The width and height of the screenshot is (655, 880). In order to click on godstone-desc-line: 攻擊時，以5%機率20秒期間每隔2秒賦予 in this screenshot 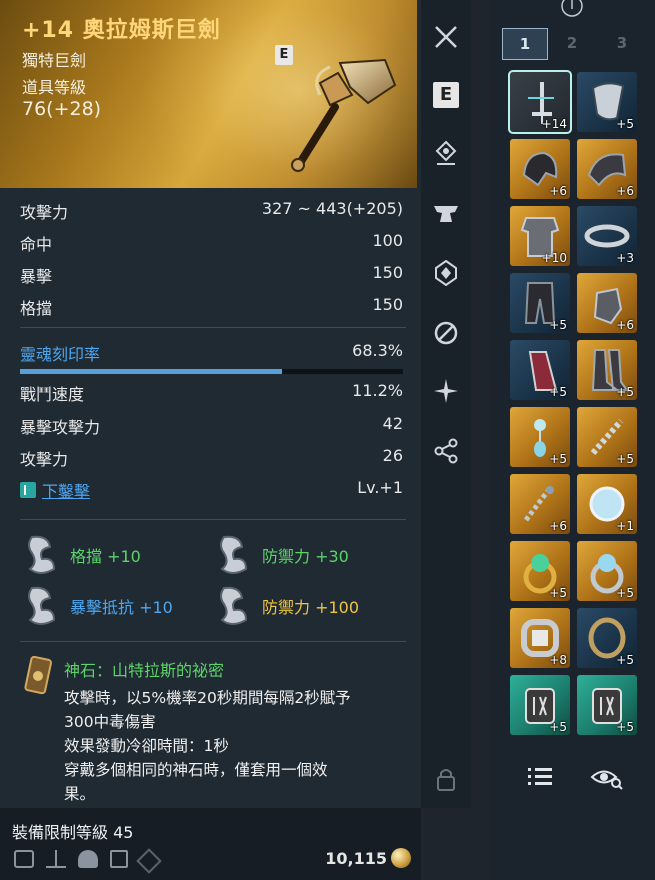, I will do `click(207, 698)`.